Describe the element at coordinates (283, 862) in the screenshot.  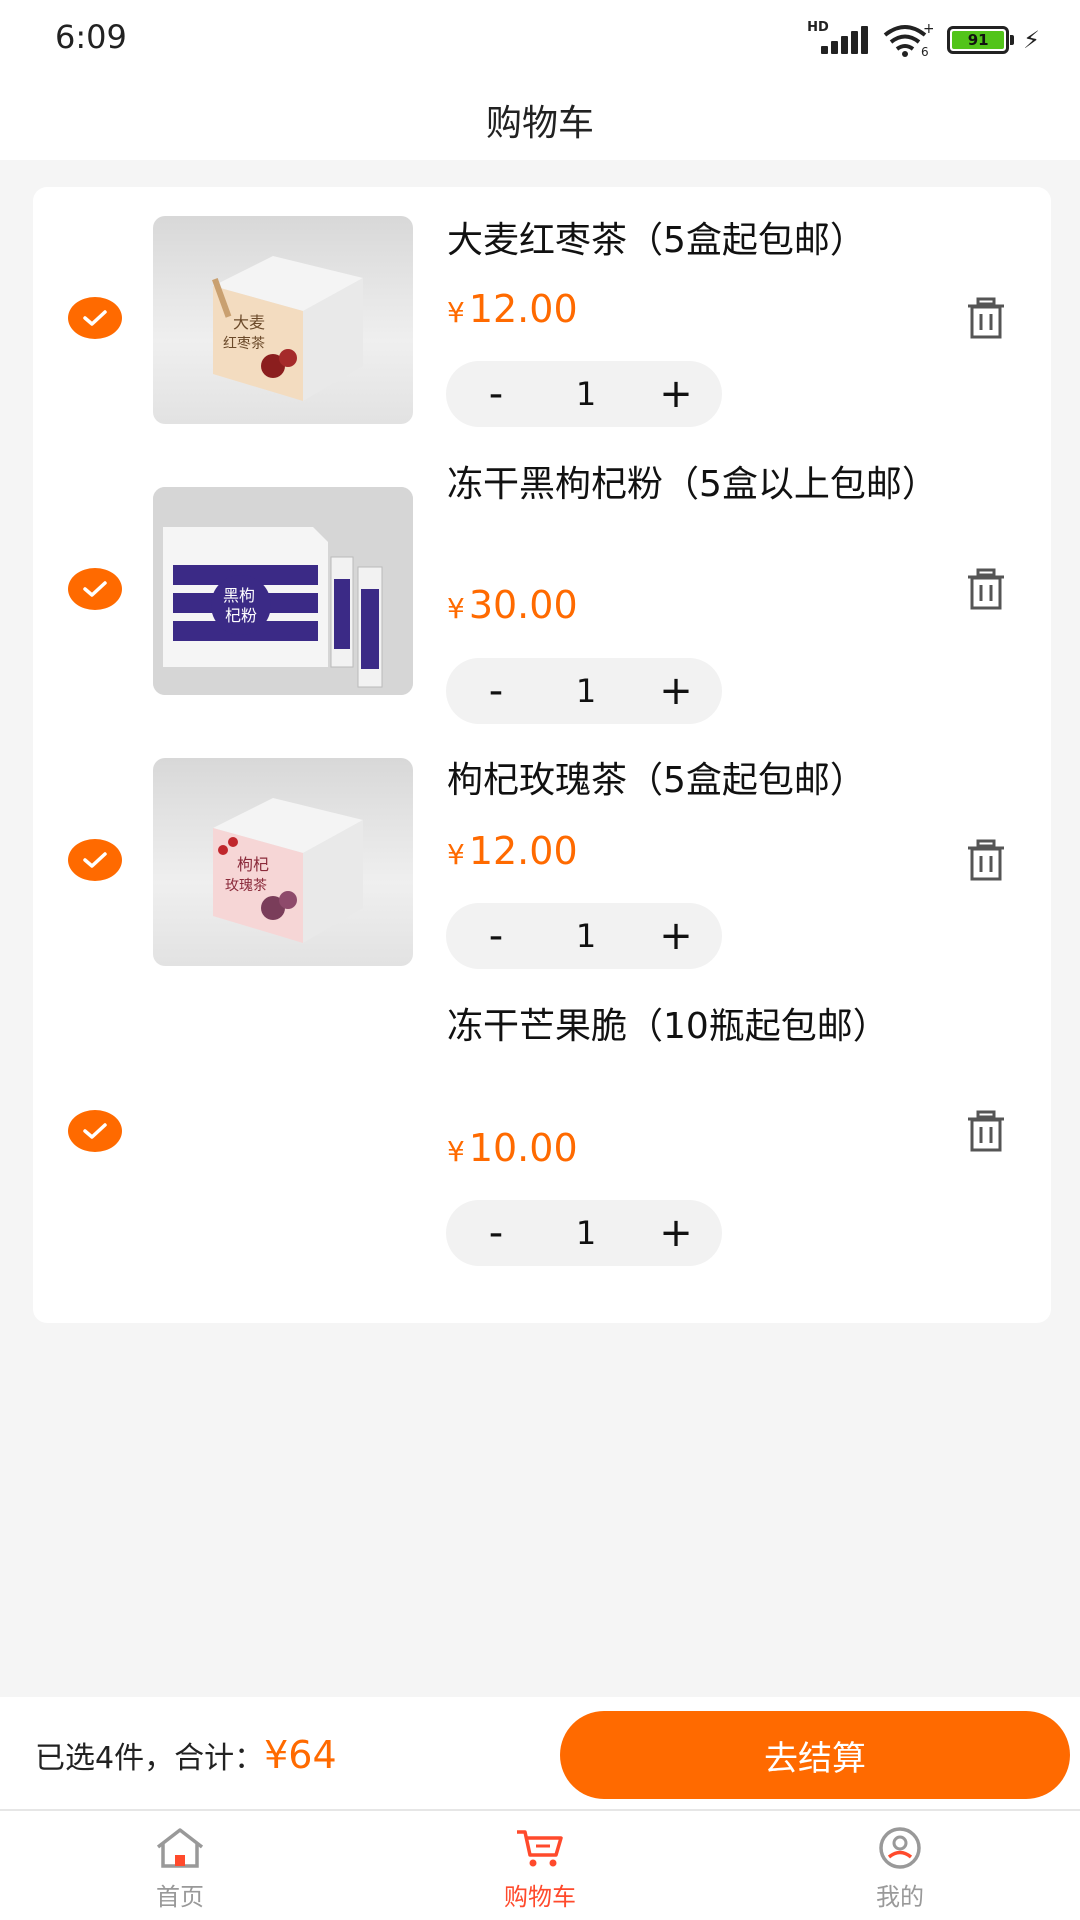
I see `product-image: 枸杞 玫瑰茶` at that location.